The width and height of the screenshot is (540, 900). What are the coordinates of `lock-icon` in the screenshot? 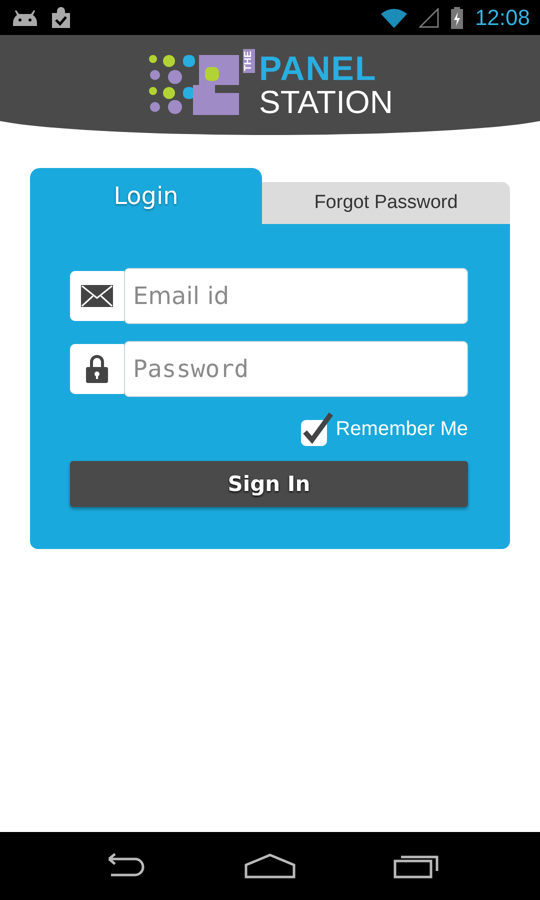 It's located at (97, 369).